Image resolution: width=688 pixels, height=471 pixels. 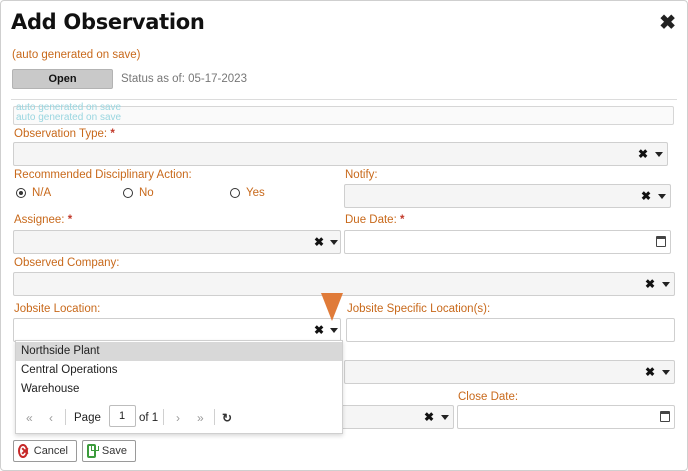 I want to click on first-page-icon: «, so click(x=29, y=418).